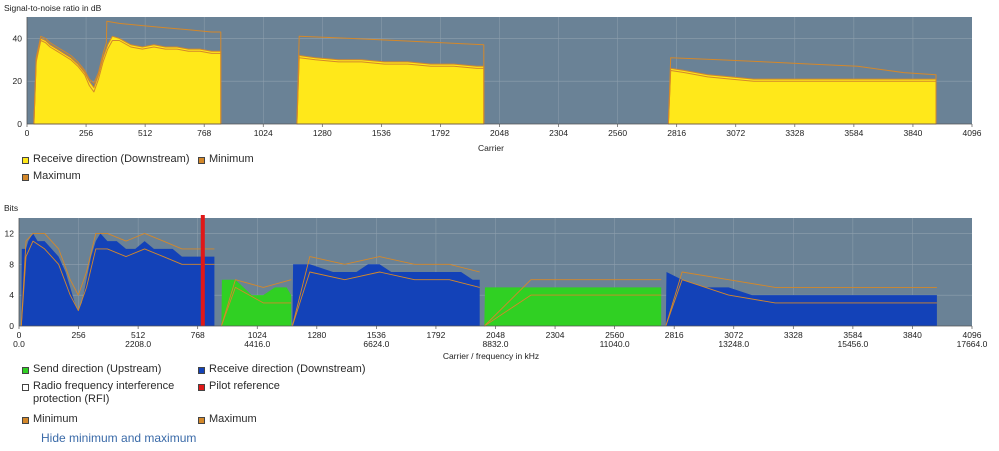 Image resolution: width=999 pixels, height=451 pixels. Describe the element at coordinates (617, 133) in the screenshot. I see `x-tick-label: 2560` at that location.